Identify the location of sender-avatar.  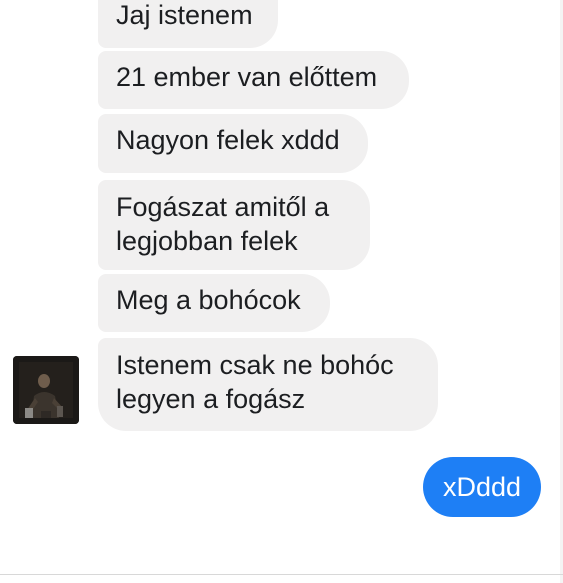
(46, 390).